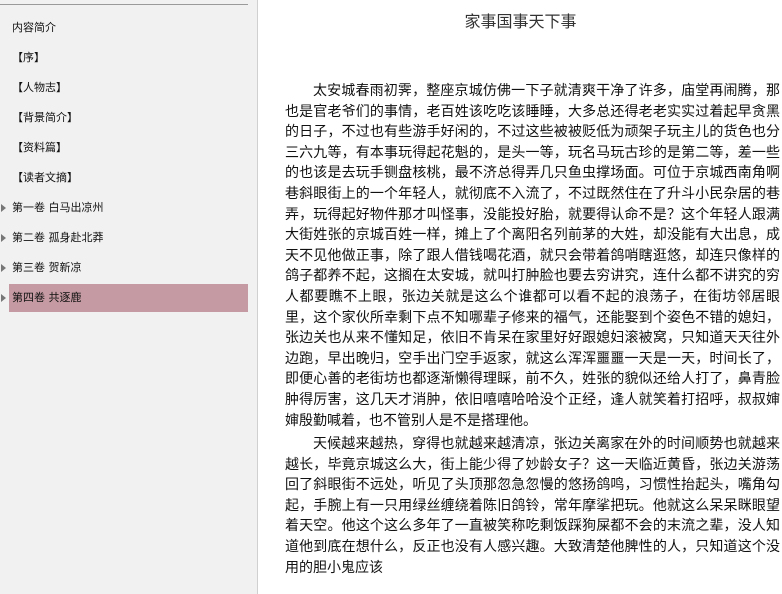 This screenshot has height=594, width=782. Describe the element at coordinates (128, 148) in the screenshot. I see `toc-item-materials: 【资料篇】` at that location.